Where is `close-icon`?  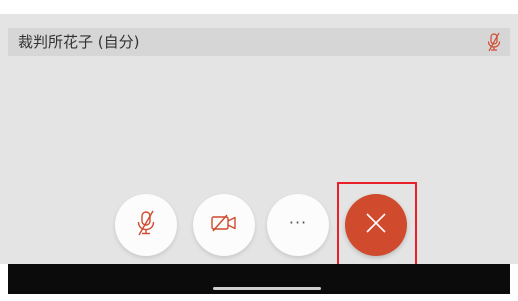 close-icon is located at coordinates (376, 225).